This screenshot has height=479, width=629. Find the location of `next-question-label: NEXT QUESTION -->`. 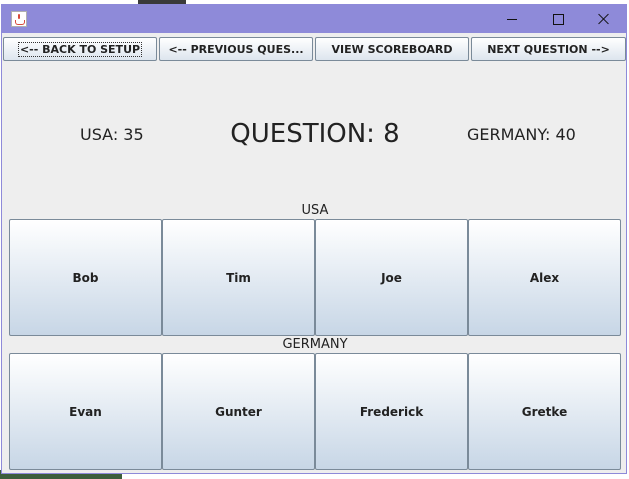

next-question-label: NEXT QUESTION --> is located at coordinates (548, 49).